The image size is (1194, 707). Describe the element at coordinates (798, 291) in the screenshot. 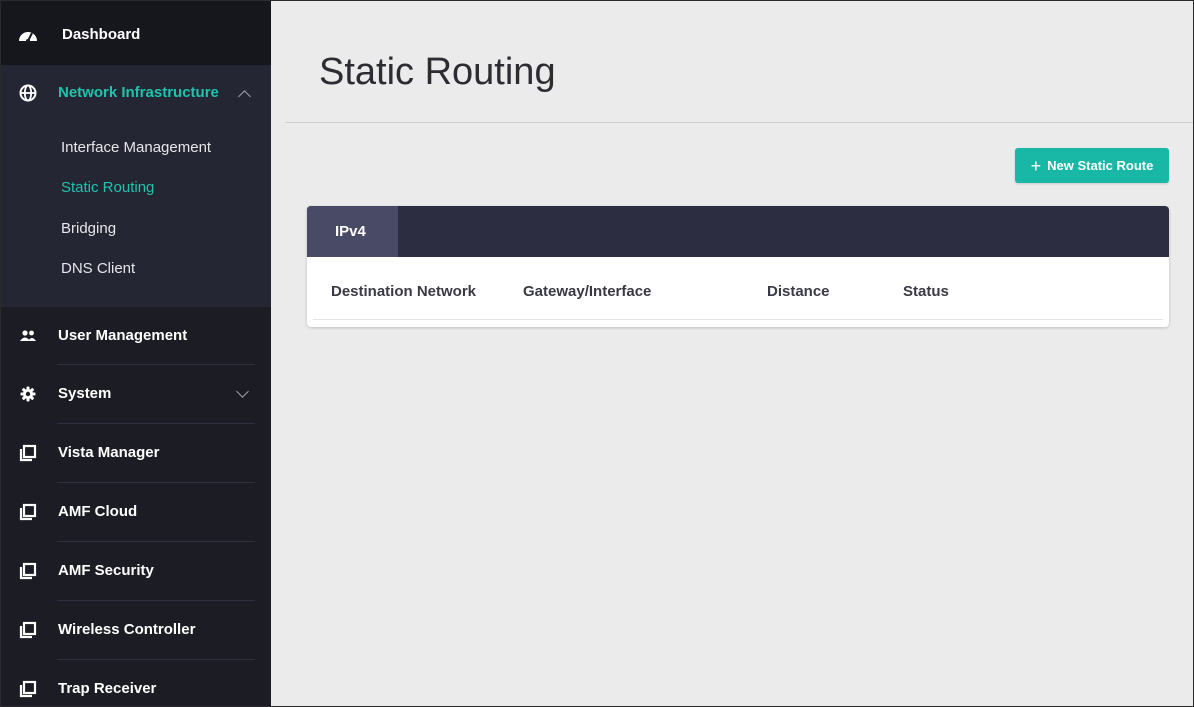

I see `column-header-distance: Distance` at that location.